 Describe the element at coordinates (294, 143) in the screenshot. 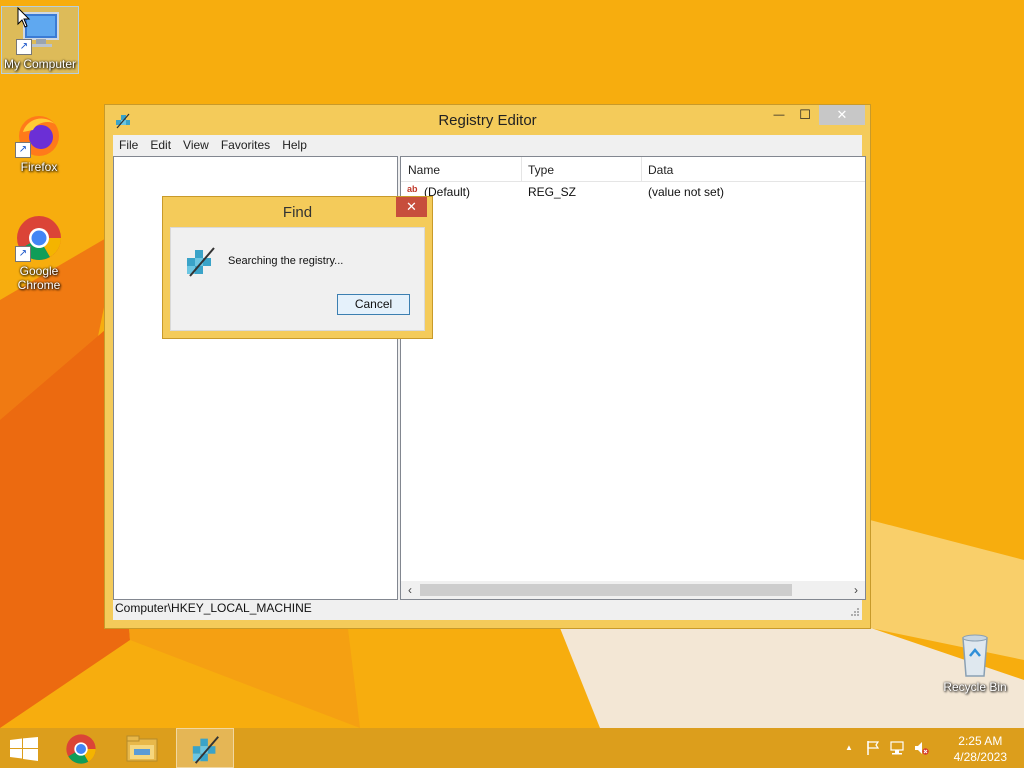

I see `menu-help: Help` at that location.